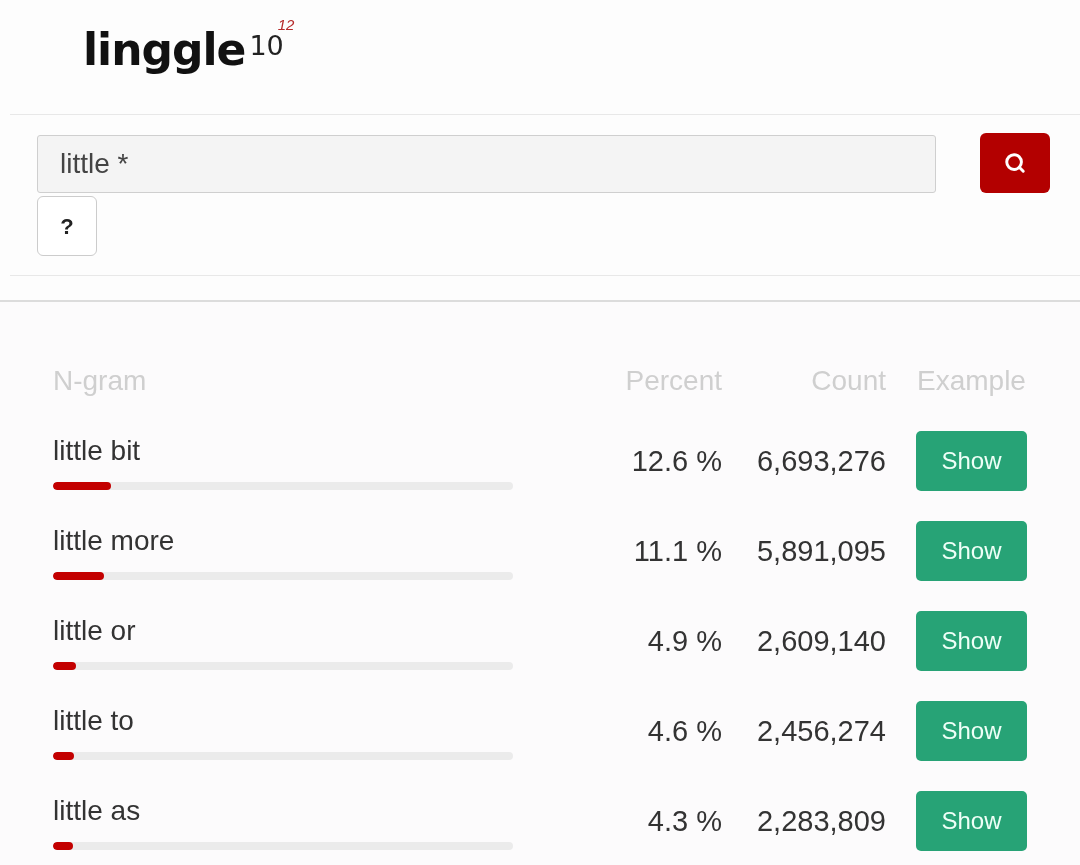 Image resolution: width=1080 pixels, height=865 pixels. What do you see at coordinates (677, 551) in the screenshot?
I see `percent-text: 11.1 %` at bounding box center [677, 551].